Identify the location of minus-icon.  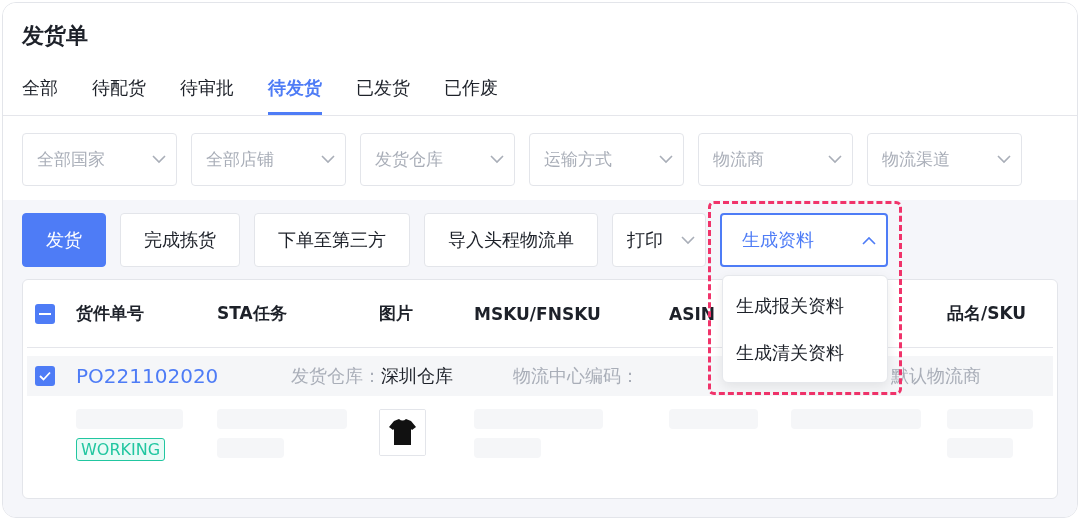
(45, 313).